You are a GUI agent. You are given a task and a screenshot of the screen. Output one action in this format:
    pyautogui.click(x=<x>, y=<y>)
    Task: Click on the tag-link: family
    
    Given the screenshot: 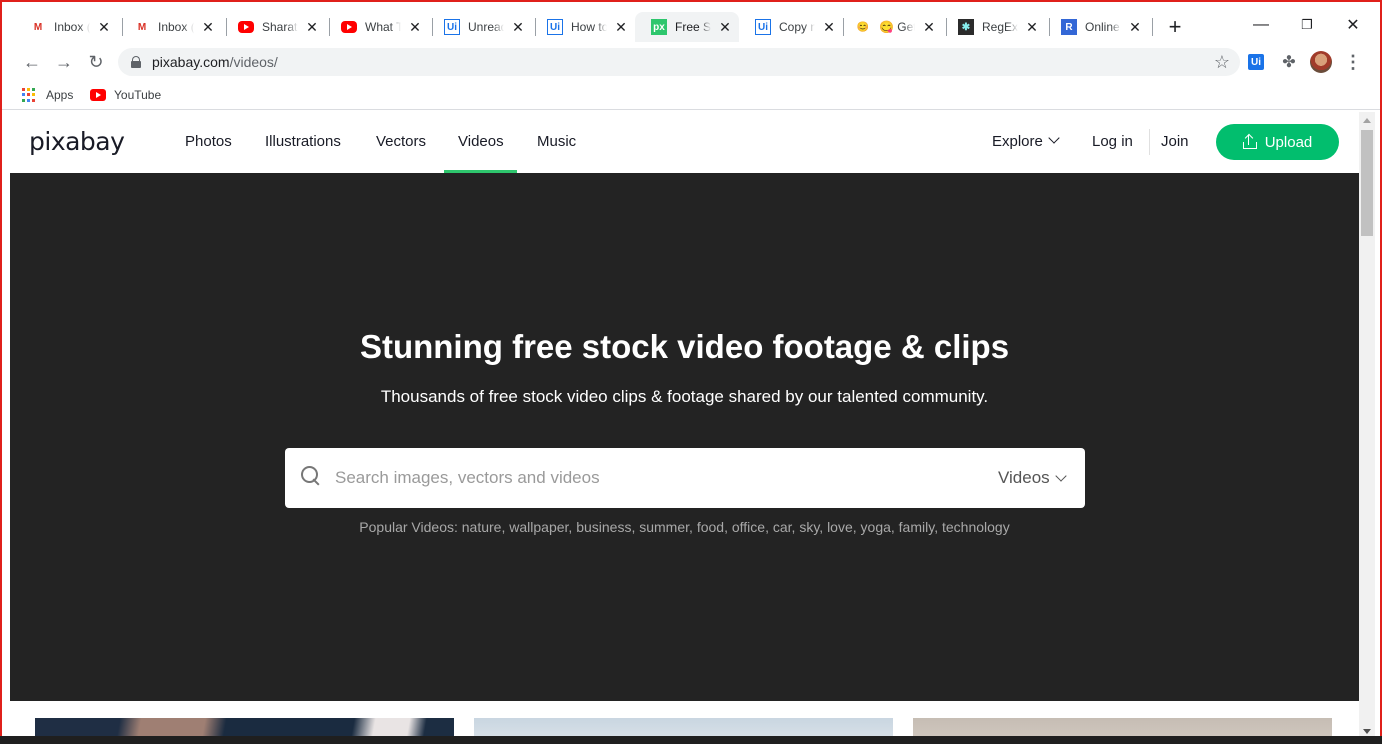 What is the action you would take?
    pyautogui.click(x=917, y=527)
    